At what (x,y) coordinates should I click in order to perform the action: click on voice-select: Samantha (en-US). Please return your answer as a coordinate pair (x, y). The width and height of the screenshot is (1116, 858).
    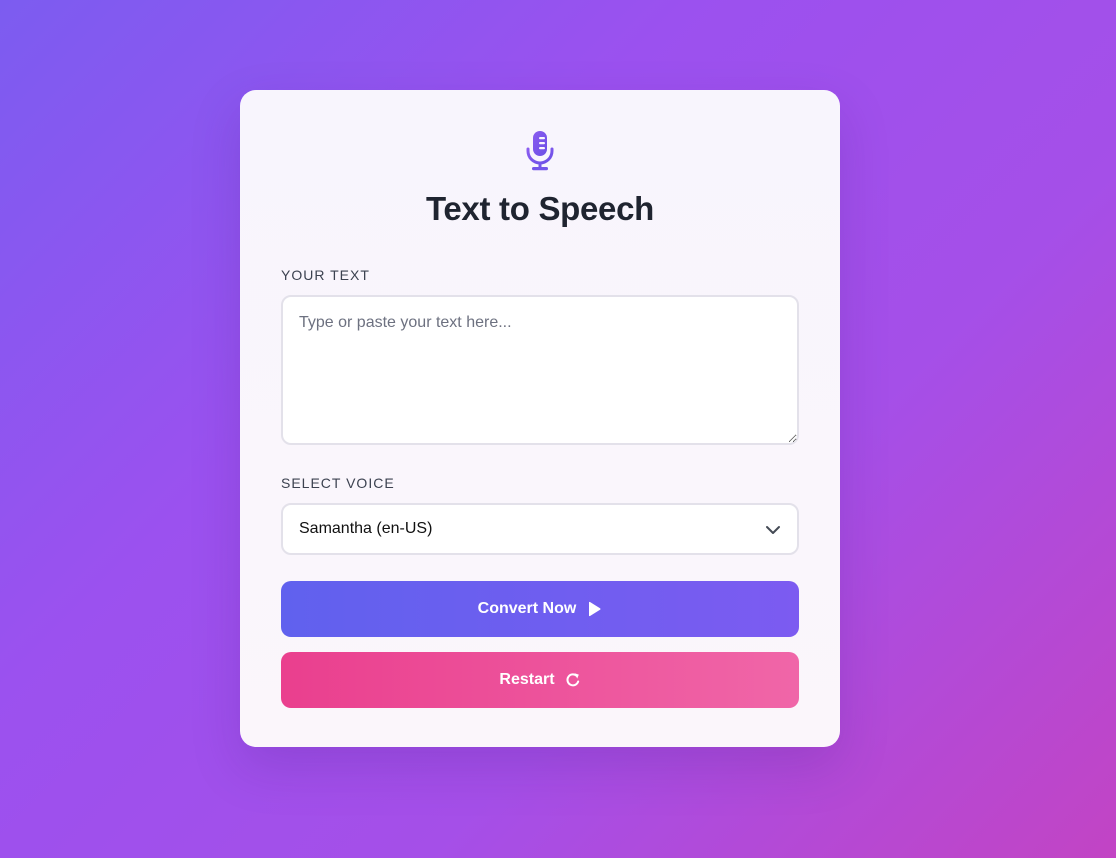
    Looking at the image, I should click on (540, 529).